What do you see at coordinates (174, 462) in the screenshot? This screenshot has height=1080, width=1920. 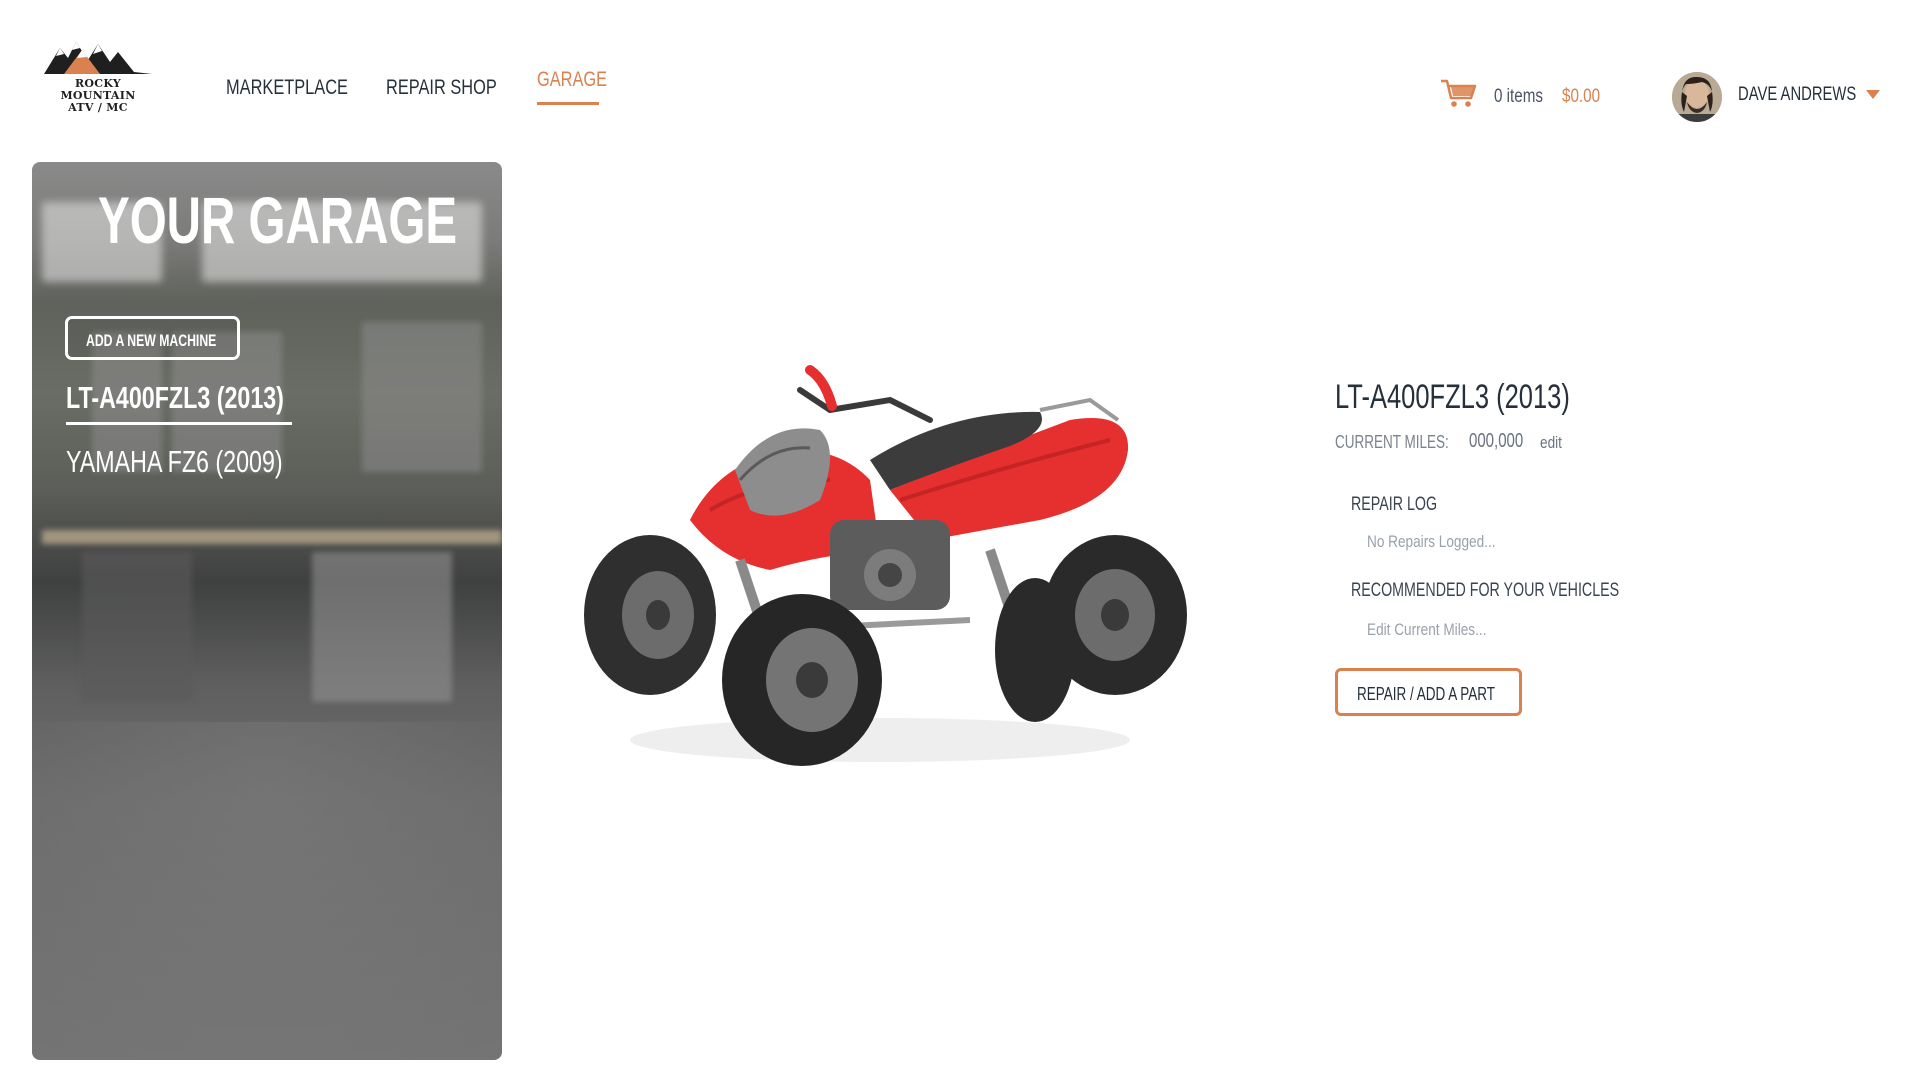 I see `machine-item-yamaha-fz6: YAMAHA FZ6 (2009)` at bounding box center [174, 462].